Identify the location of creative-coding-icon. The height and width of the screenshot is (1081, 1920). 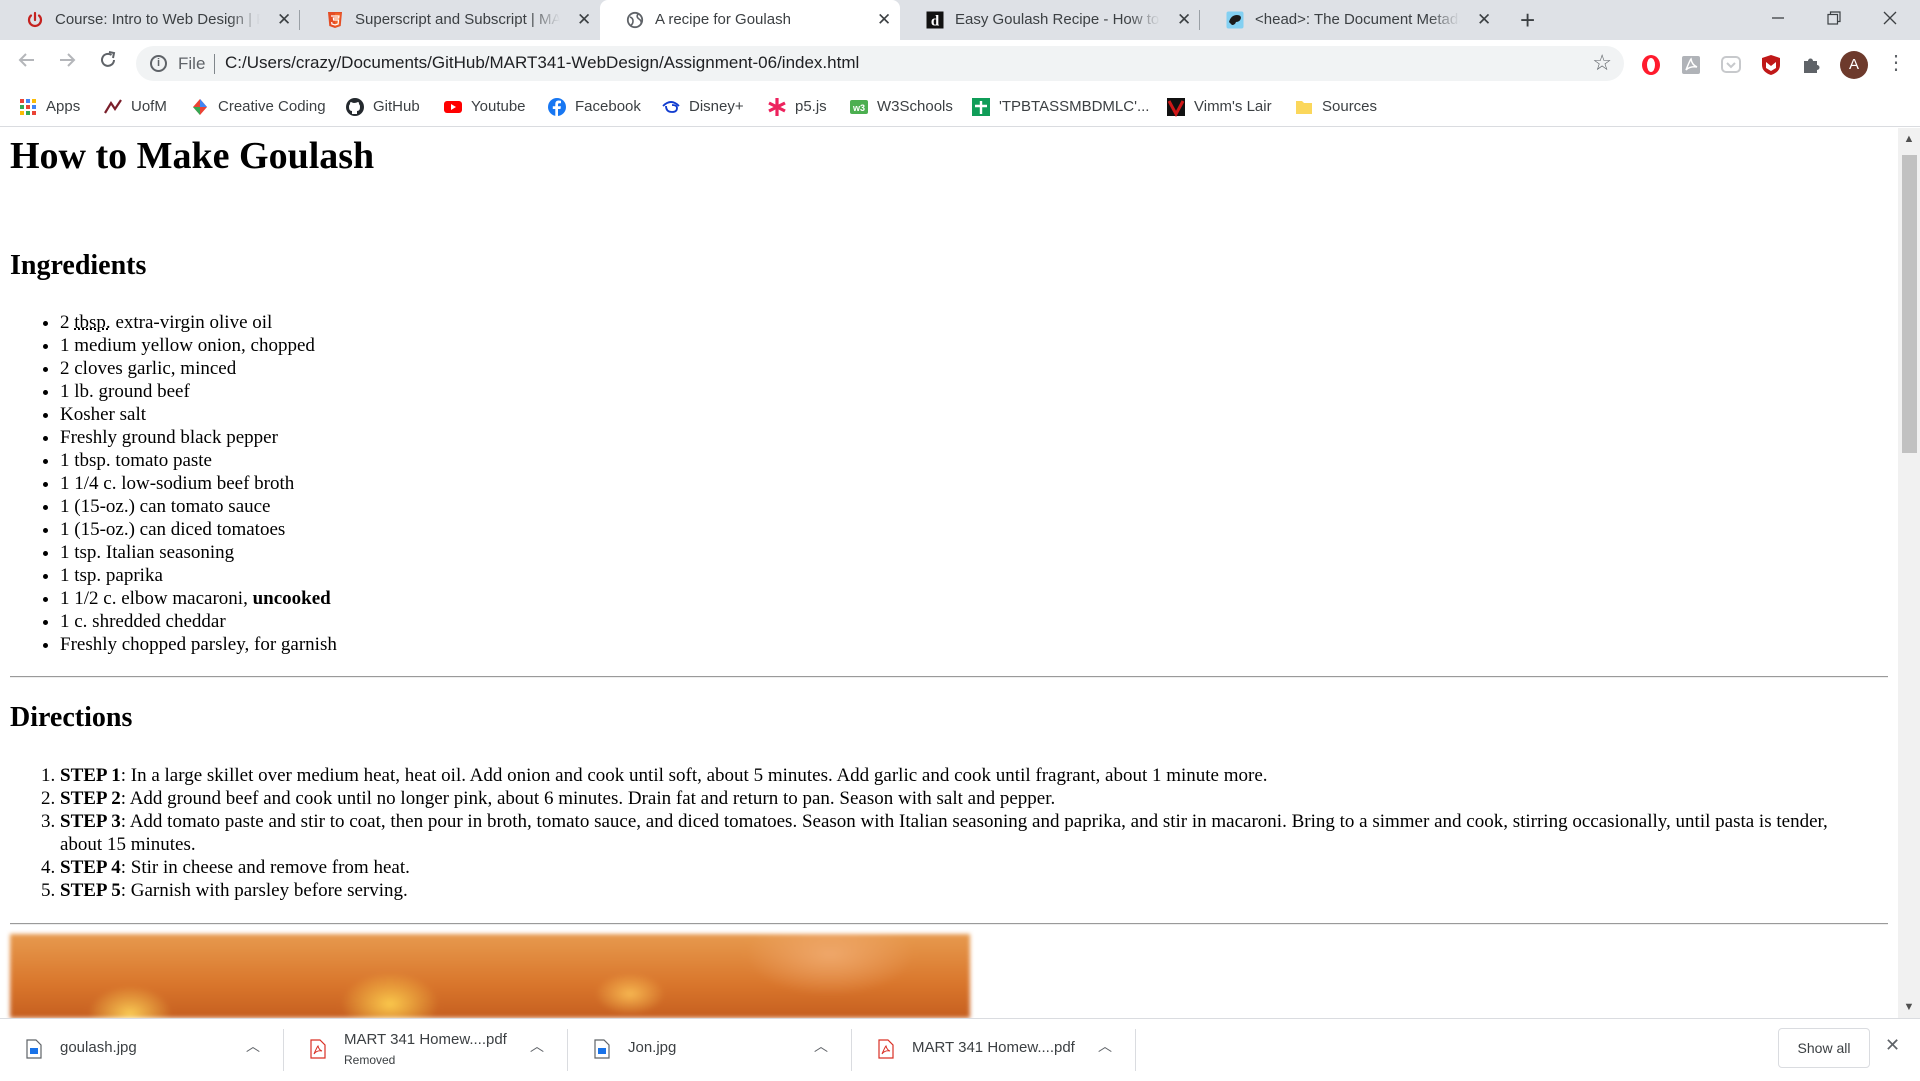
(200, 107).